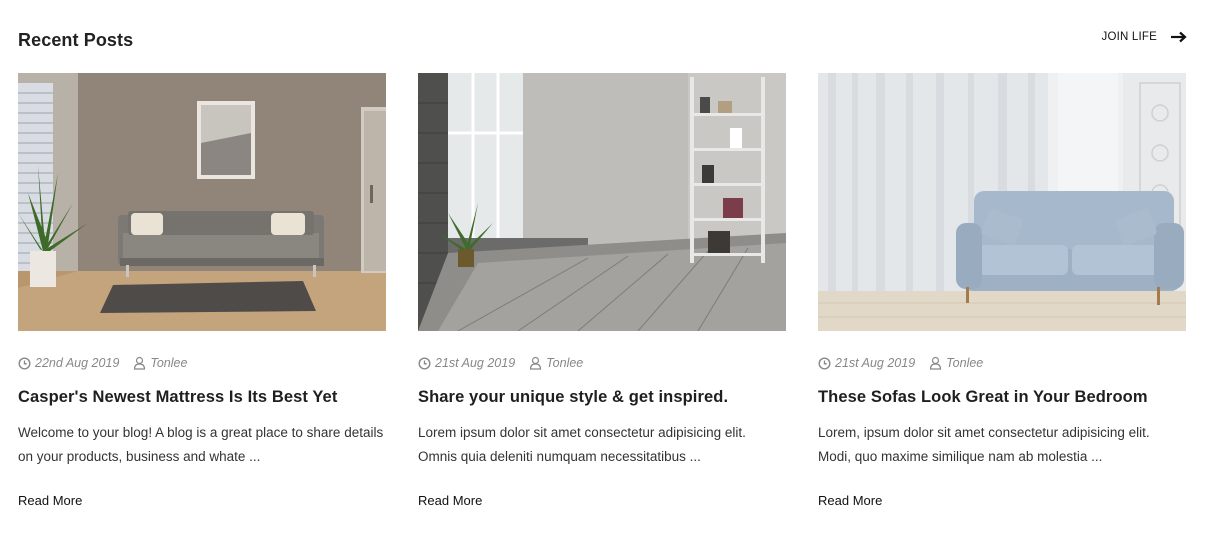 The height and width of the screenshot is (541, 1205). I want to click on join-life-label: JOIN LIFE, so click(1129, 37).